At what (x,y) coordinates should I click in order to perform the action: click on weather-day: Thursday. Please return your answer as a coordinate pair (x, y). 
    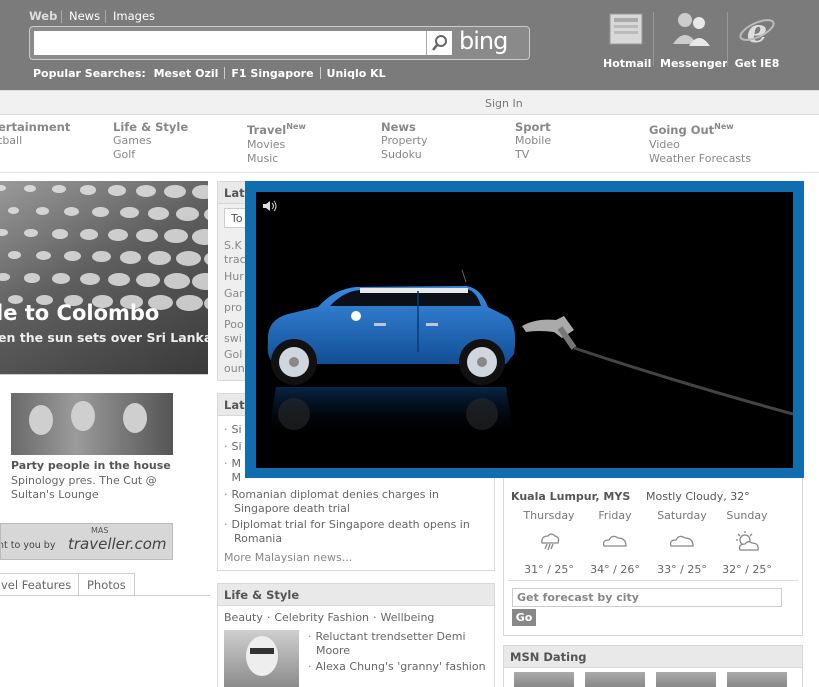
    Looking at the image, I should click on (549, 515).